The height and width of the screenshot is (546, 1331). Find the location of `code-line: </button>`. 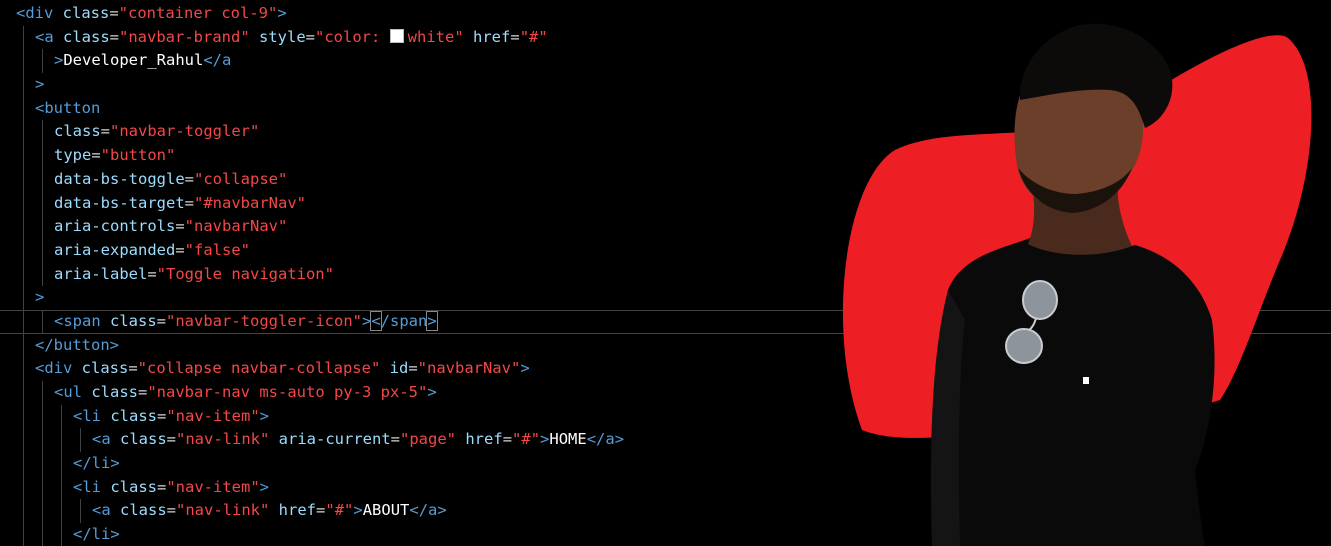

code-line: </button> is located at coordinates (665, 345).